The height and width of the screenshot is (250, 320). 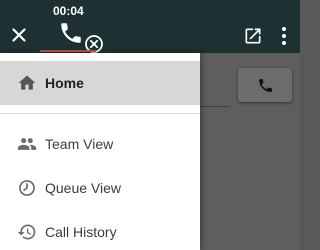 I want to click on dial-button, so click(x=265, y=85).